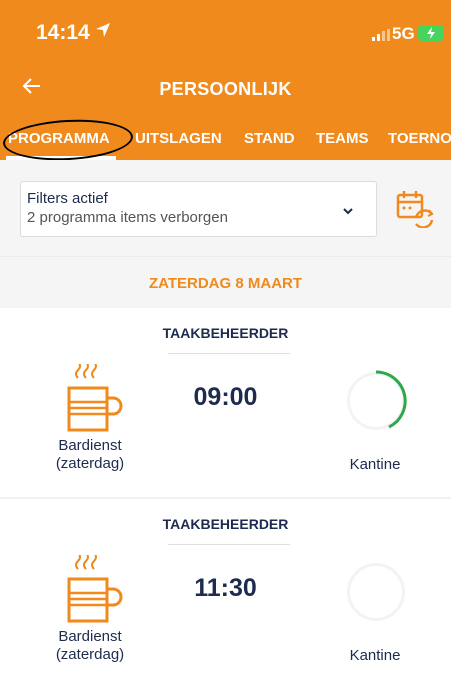 The image size is (451, 689). I want to click on status-time: 14:14, so click(63, 32).